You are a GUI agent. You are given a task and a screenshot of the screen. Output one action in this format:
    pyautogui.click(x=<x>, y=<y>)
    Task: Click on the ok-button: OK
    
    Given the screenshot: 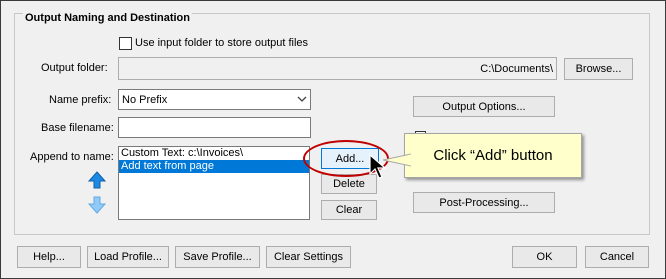 What is the action you would take?
    pyautogui.click(x=544, y=257)
    